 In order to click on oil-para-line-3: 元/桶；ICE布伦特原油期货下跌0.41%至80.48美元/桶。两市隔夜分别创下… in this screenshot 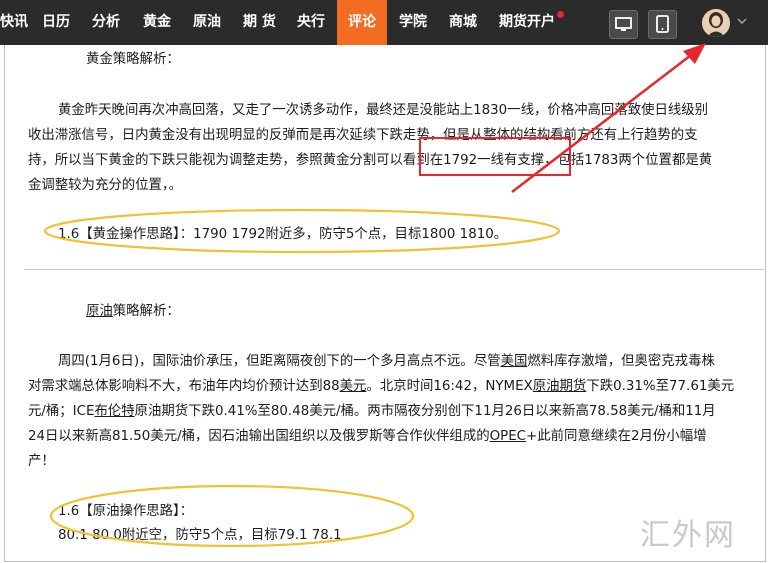, I will do `click(372, 409)`.